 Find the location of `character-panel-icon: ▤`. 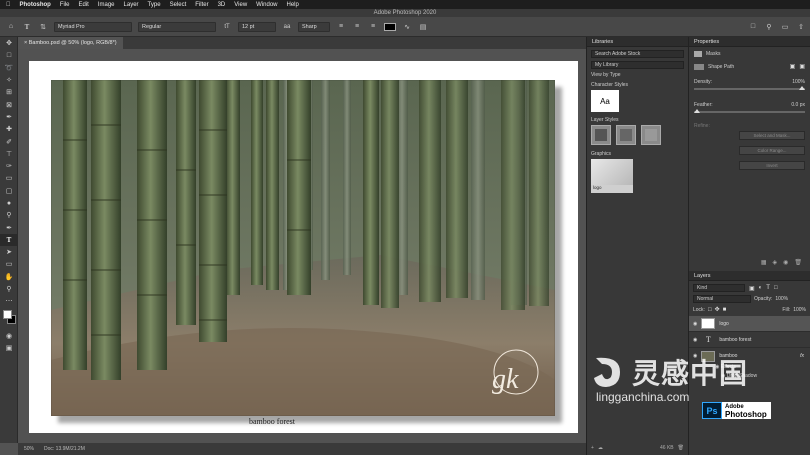

character-panel-icon: ▤ is located at coordinates (423, 26).